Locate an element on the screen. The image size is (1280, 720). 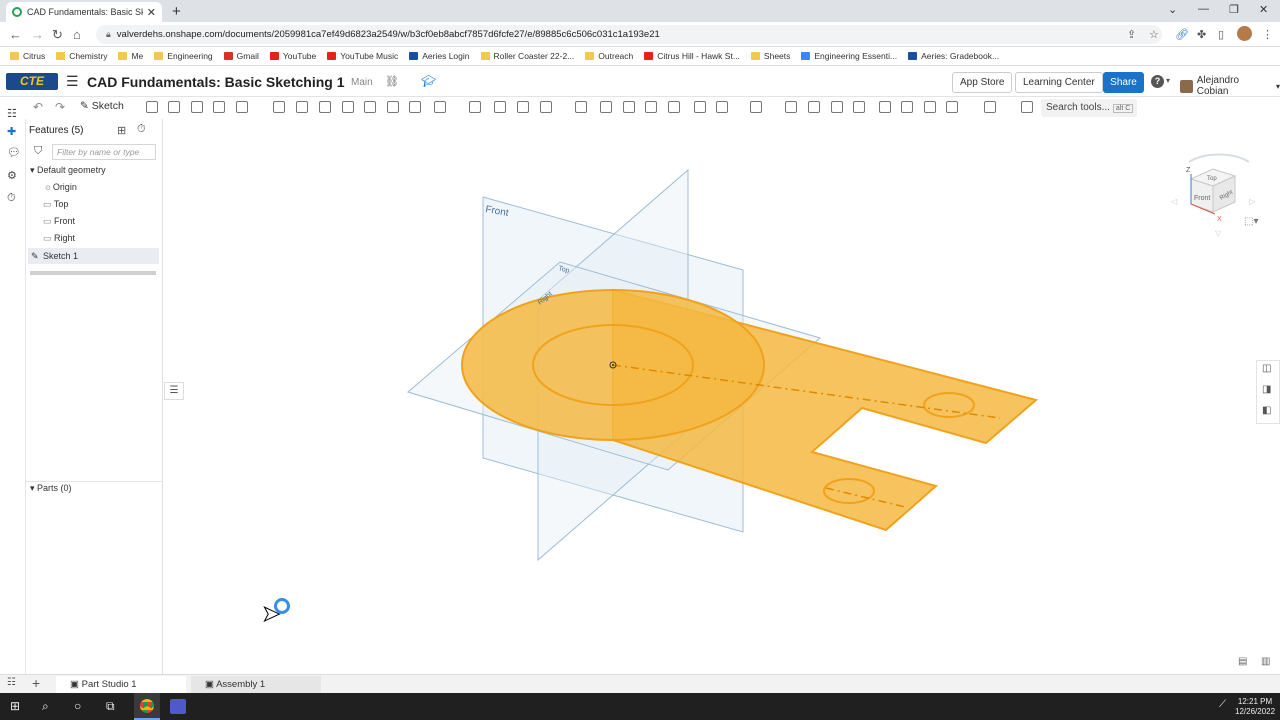
delete-part-tool-icon is located at coordinates (581, 107).